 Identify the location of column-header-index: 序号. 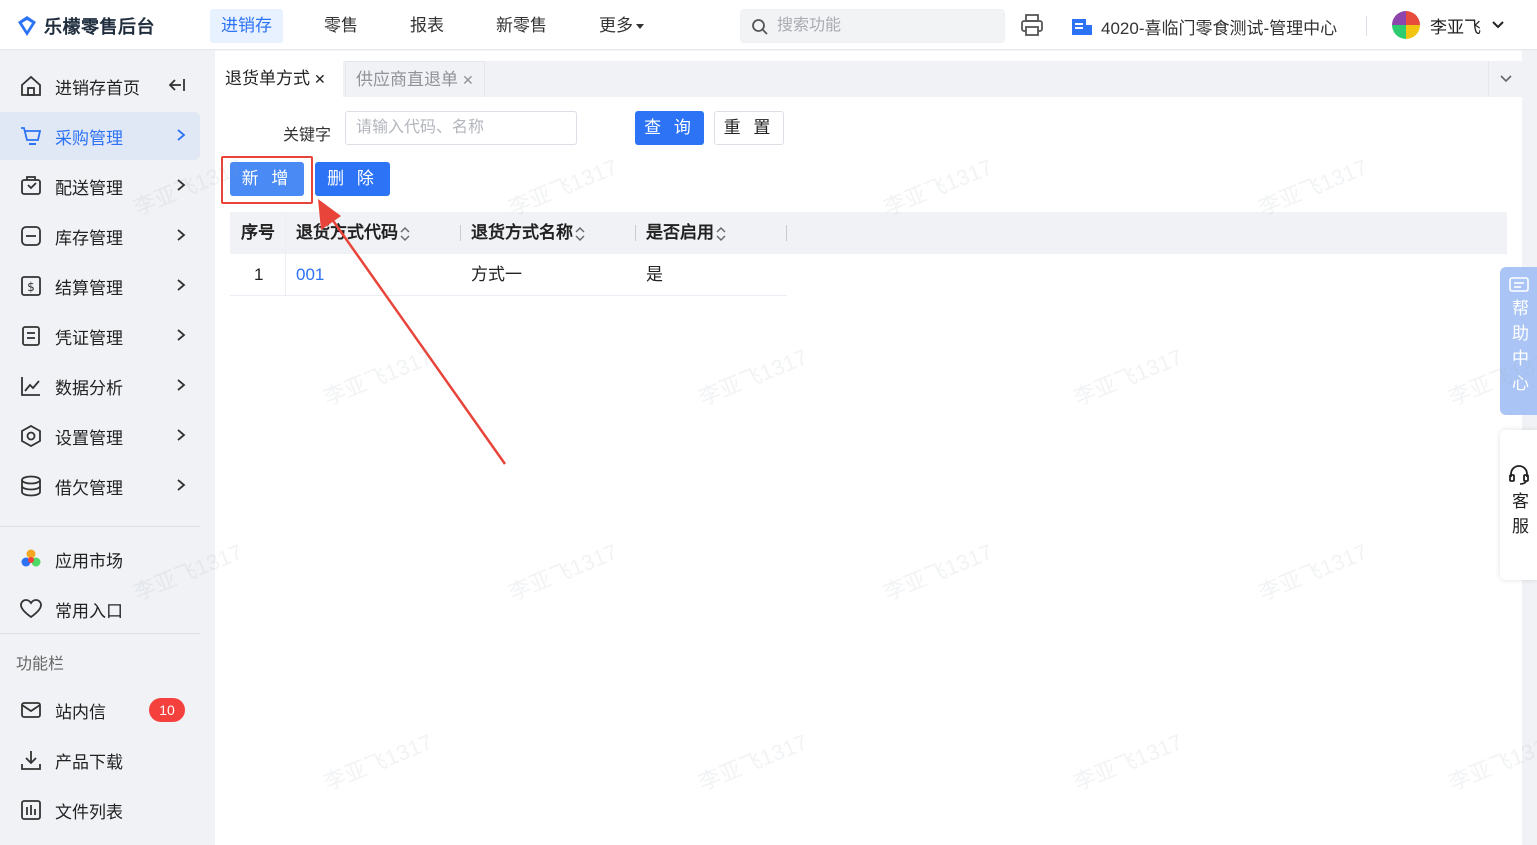
(258, 232).